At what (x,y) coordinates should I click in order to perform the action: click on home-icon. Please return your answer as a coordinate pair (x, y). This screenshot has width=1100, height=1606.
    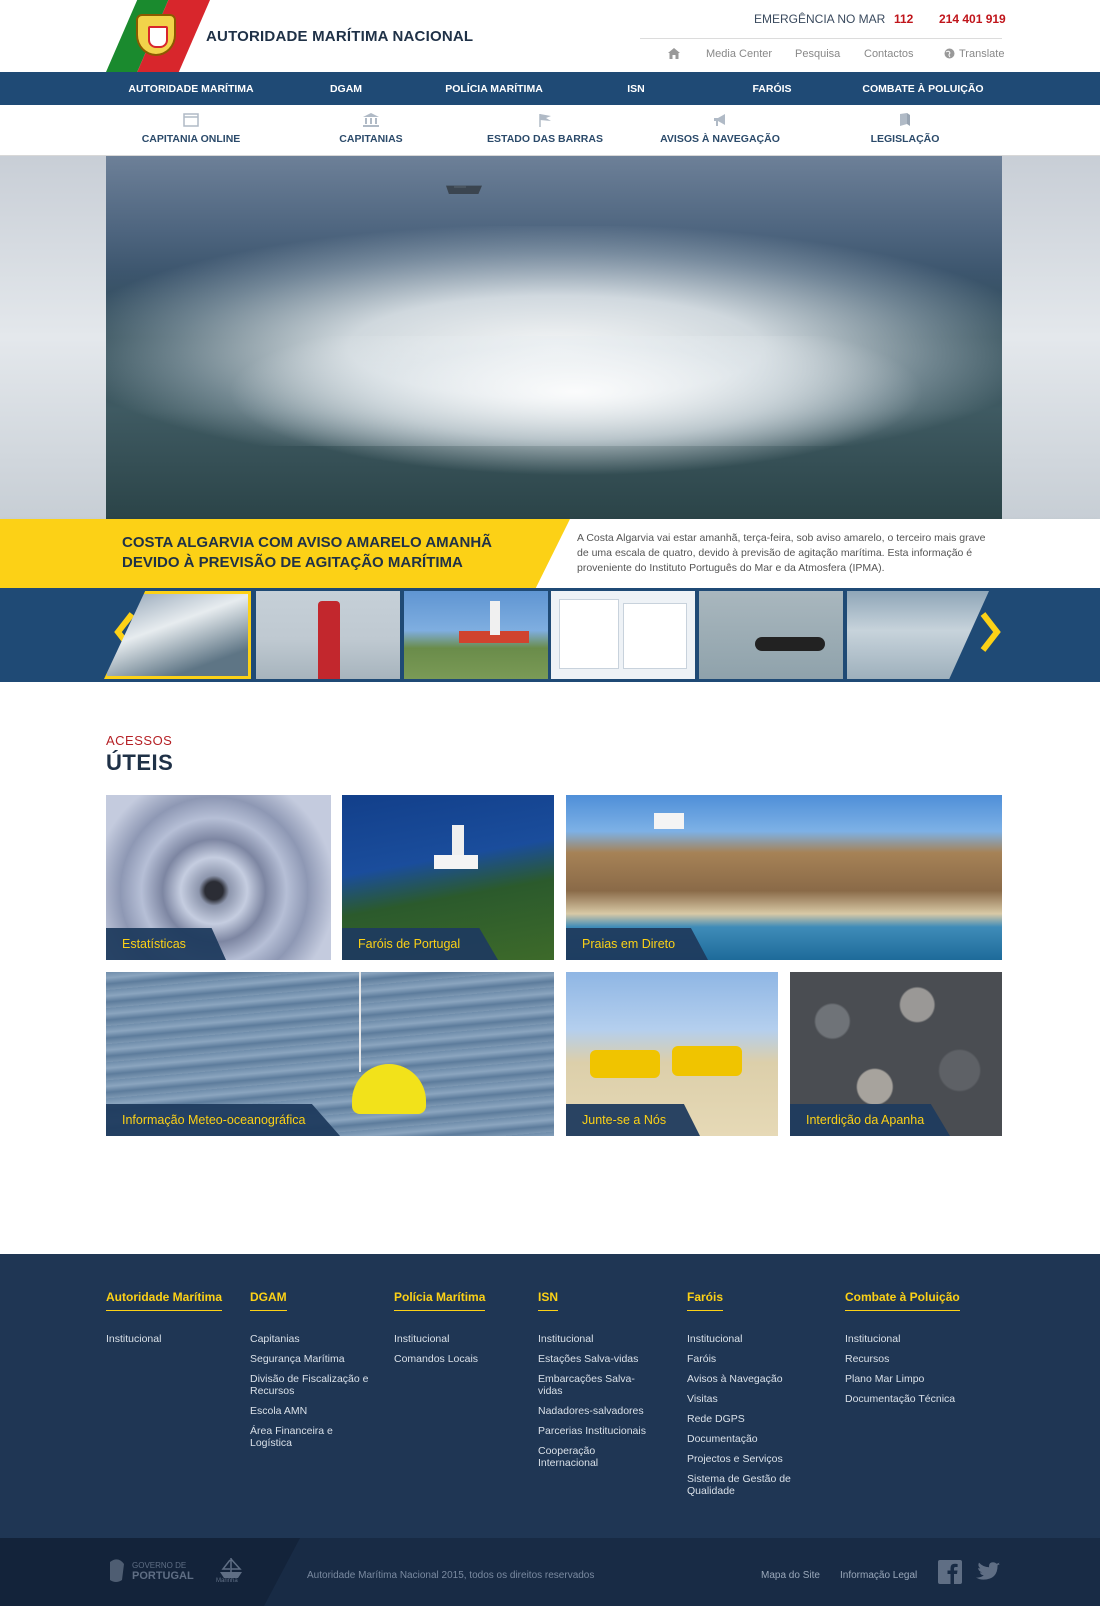
    Looking at the image, I should click on (674, 53).